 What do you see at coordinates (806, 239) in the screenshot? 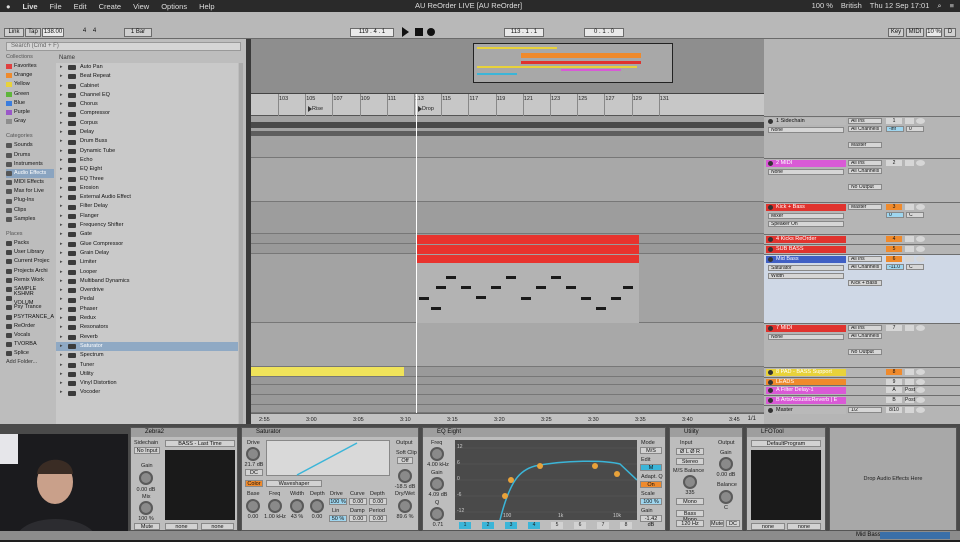
I see `track-name: 4 Kicks ReOrder` at bounding box center [806, 239].